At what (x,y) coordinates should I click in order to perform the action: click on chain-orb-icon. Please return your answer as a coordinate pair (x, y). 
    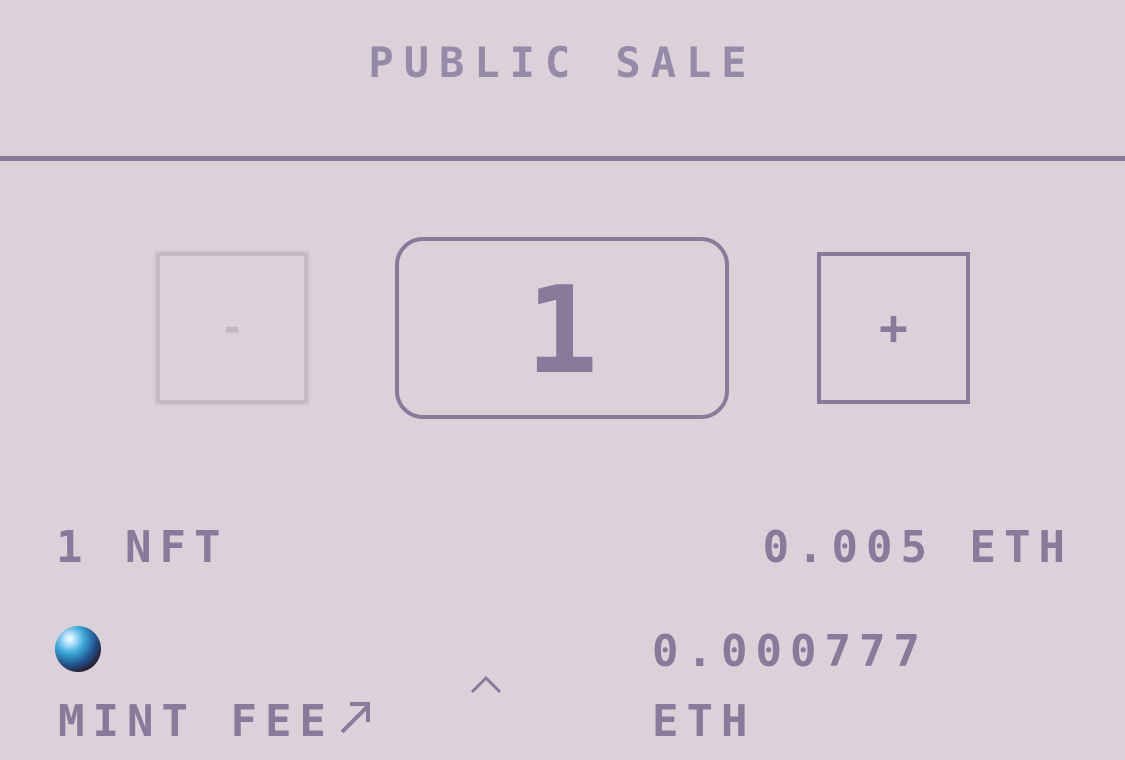
    Looking at the image, I should click on (78, 649).